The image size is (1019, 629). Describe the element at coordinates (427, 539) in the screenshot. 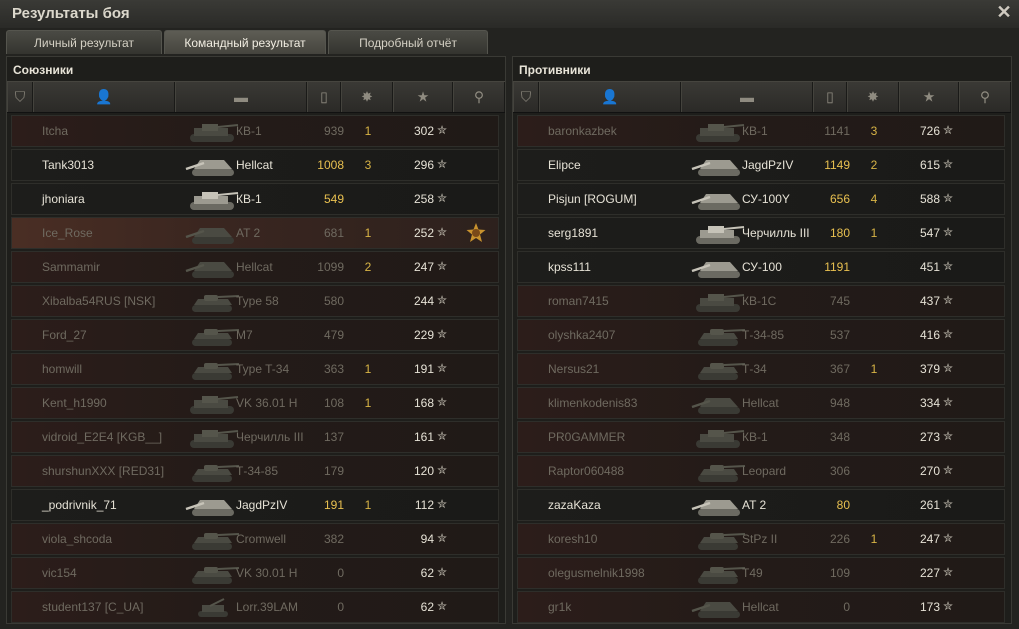

I see `xp-value: 94` at that location.